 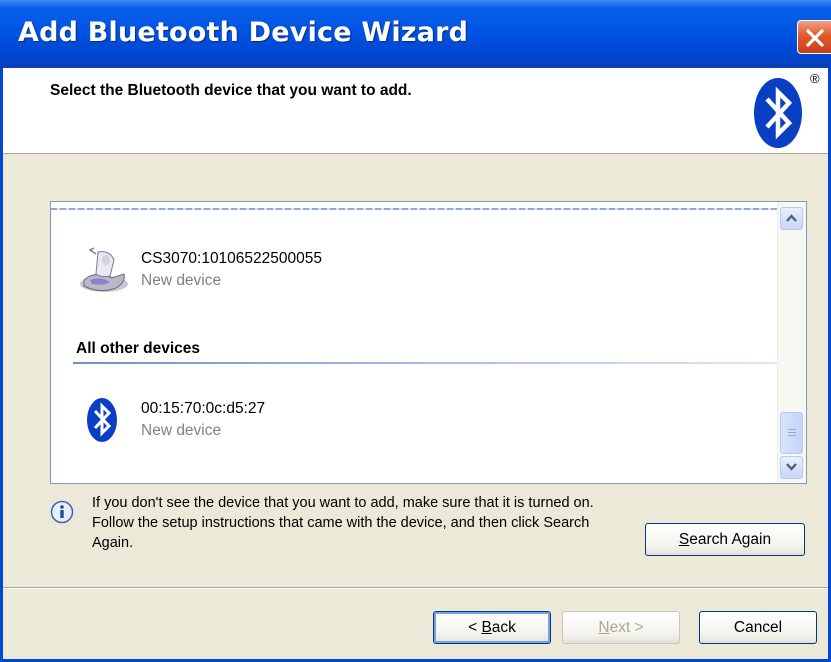 What do you see at coordinates (791, 342) in the screenshot?
I see `vertical-scrollbar` at bounding box center [791, 342].